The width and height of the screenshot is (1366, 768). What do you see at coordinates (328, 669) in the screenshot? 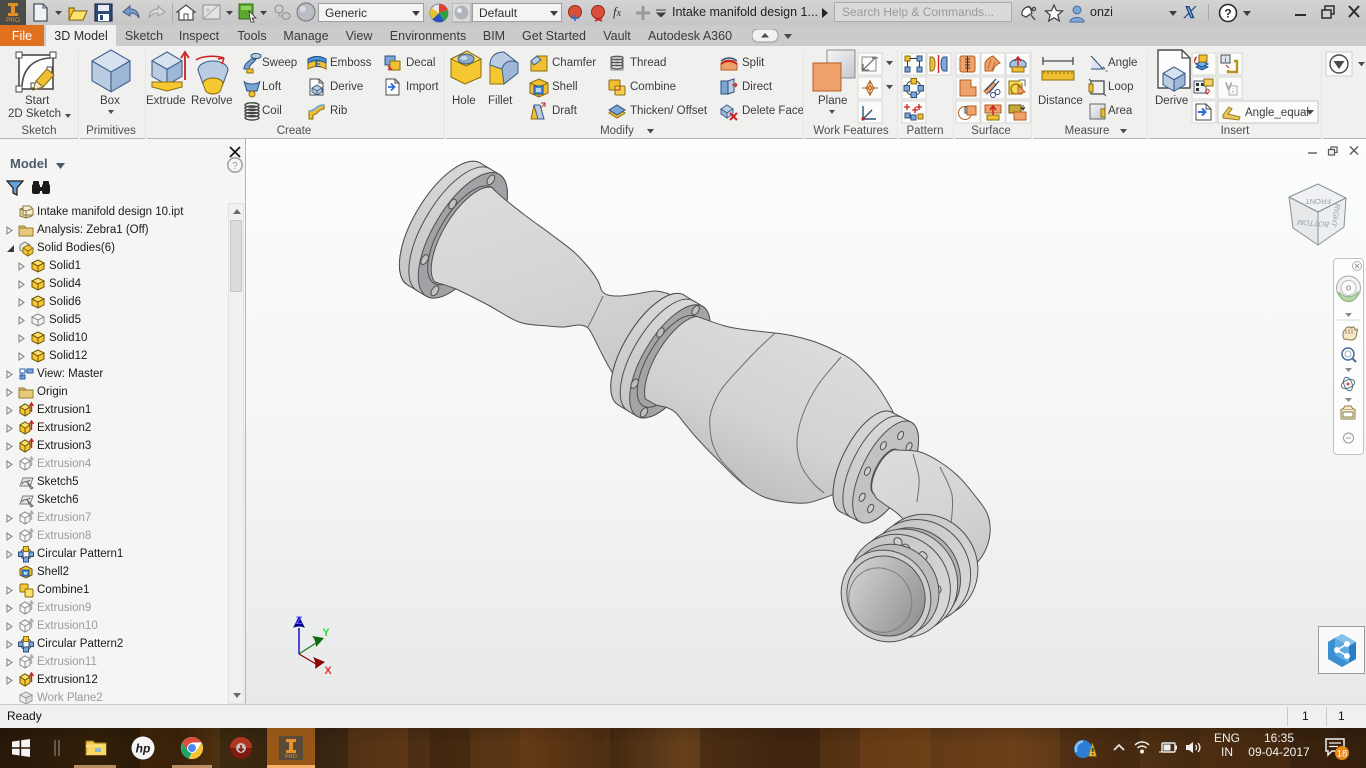
I see `svg-text: X` at bounding box center [328, 669].